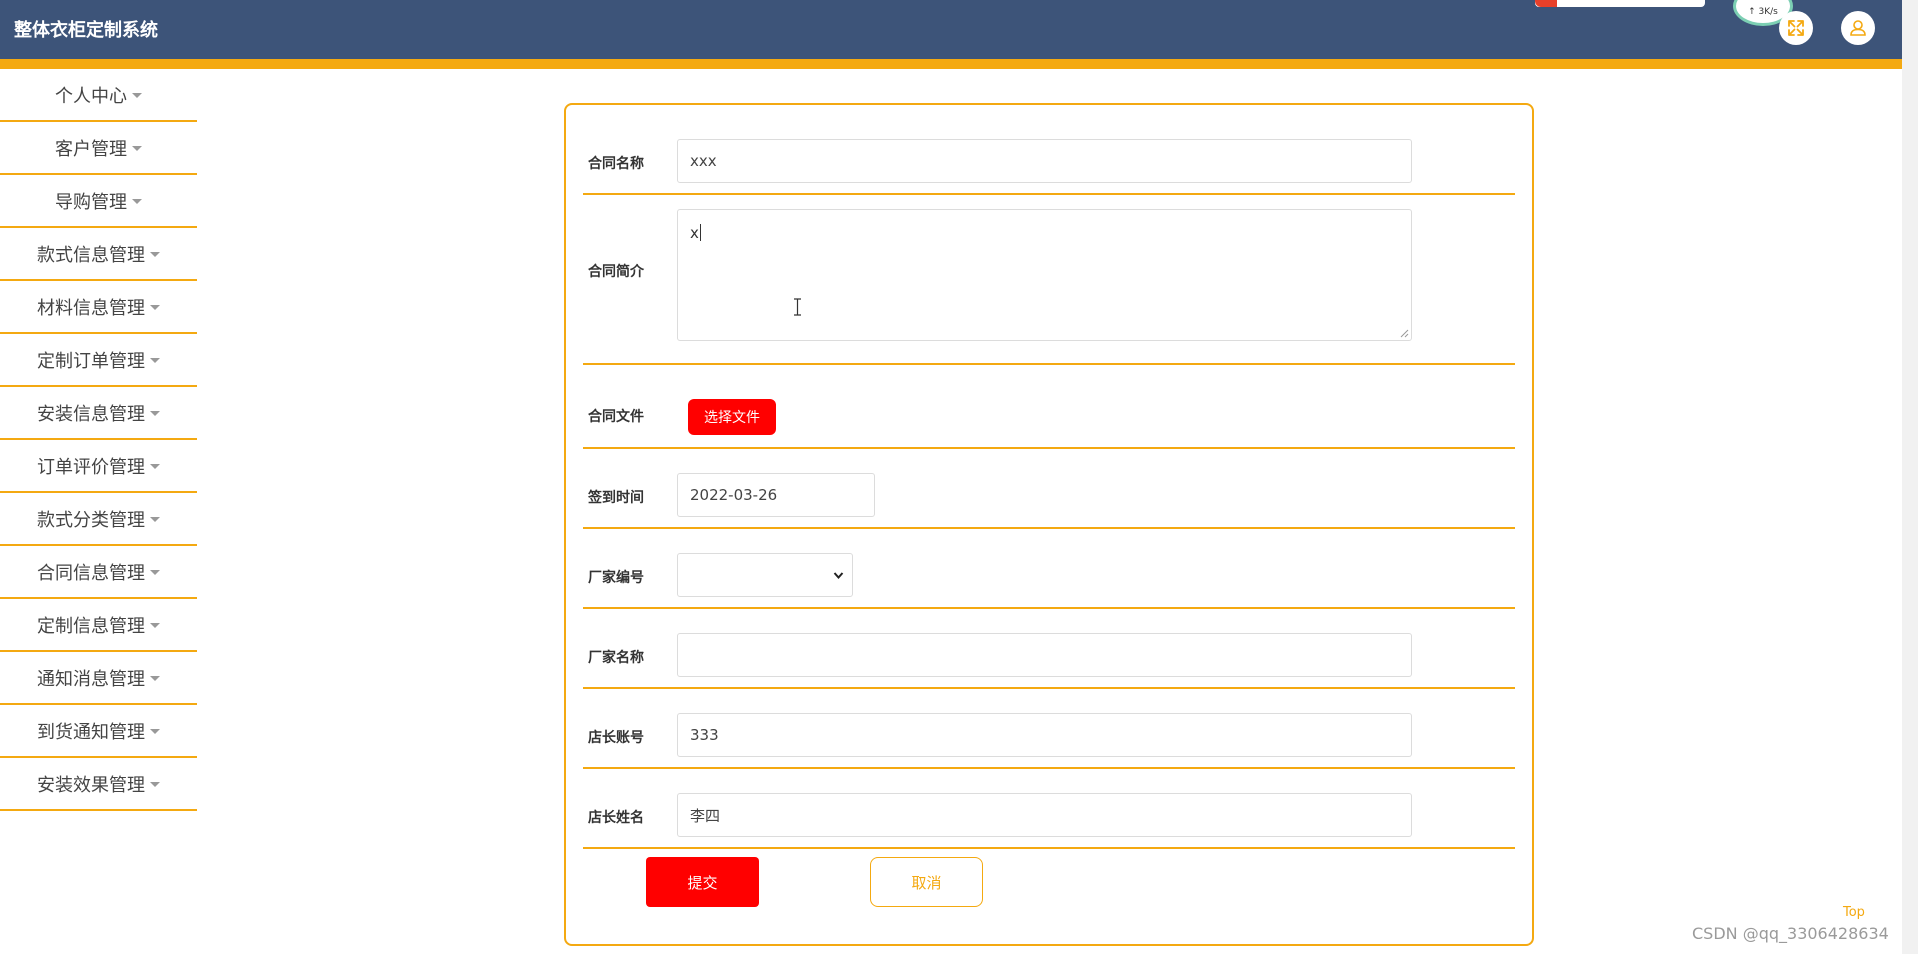 The image size is (1918, 954). Describe the element at coordinates (1854, 912) in the screenshot. I see `back-to-top-link: Top` at that location.